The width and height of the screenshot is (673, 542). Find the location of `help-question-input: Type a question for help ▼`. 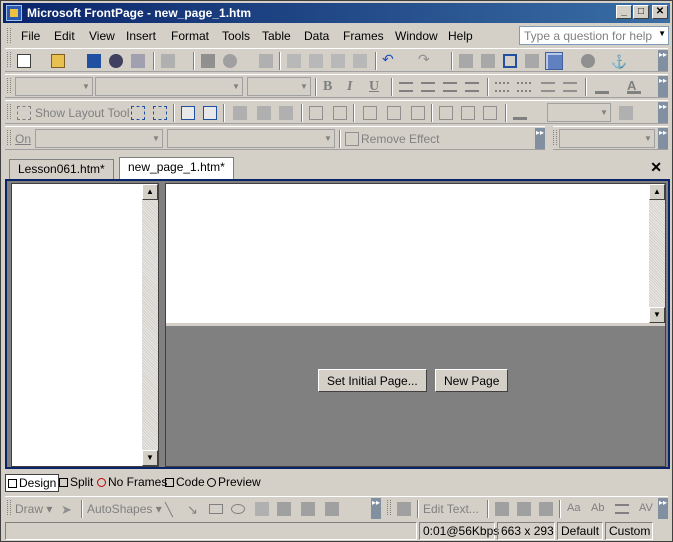

help-question-input: Type a question for help ▼ is located at coordinates (594, 35).